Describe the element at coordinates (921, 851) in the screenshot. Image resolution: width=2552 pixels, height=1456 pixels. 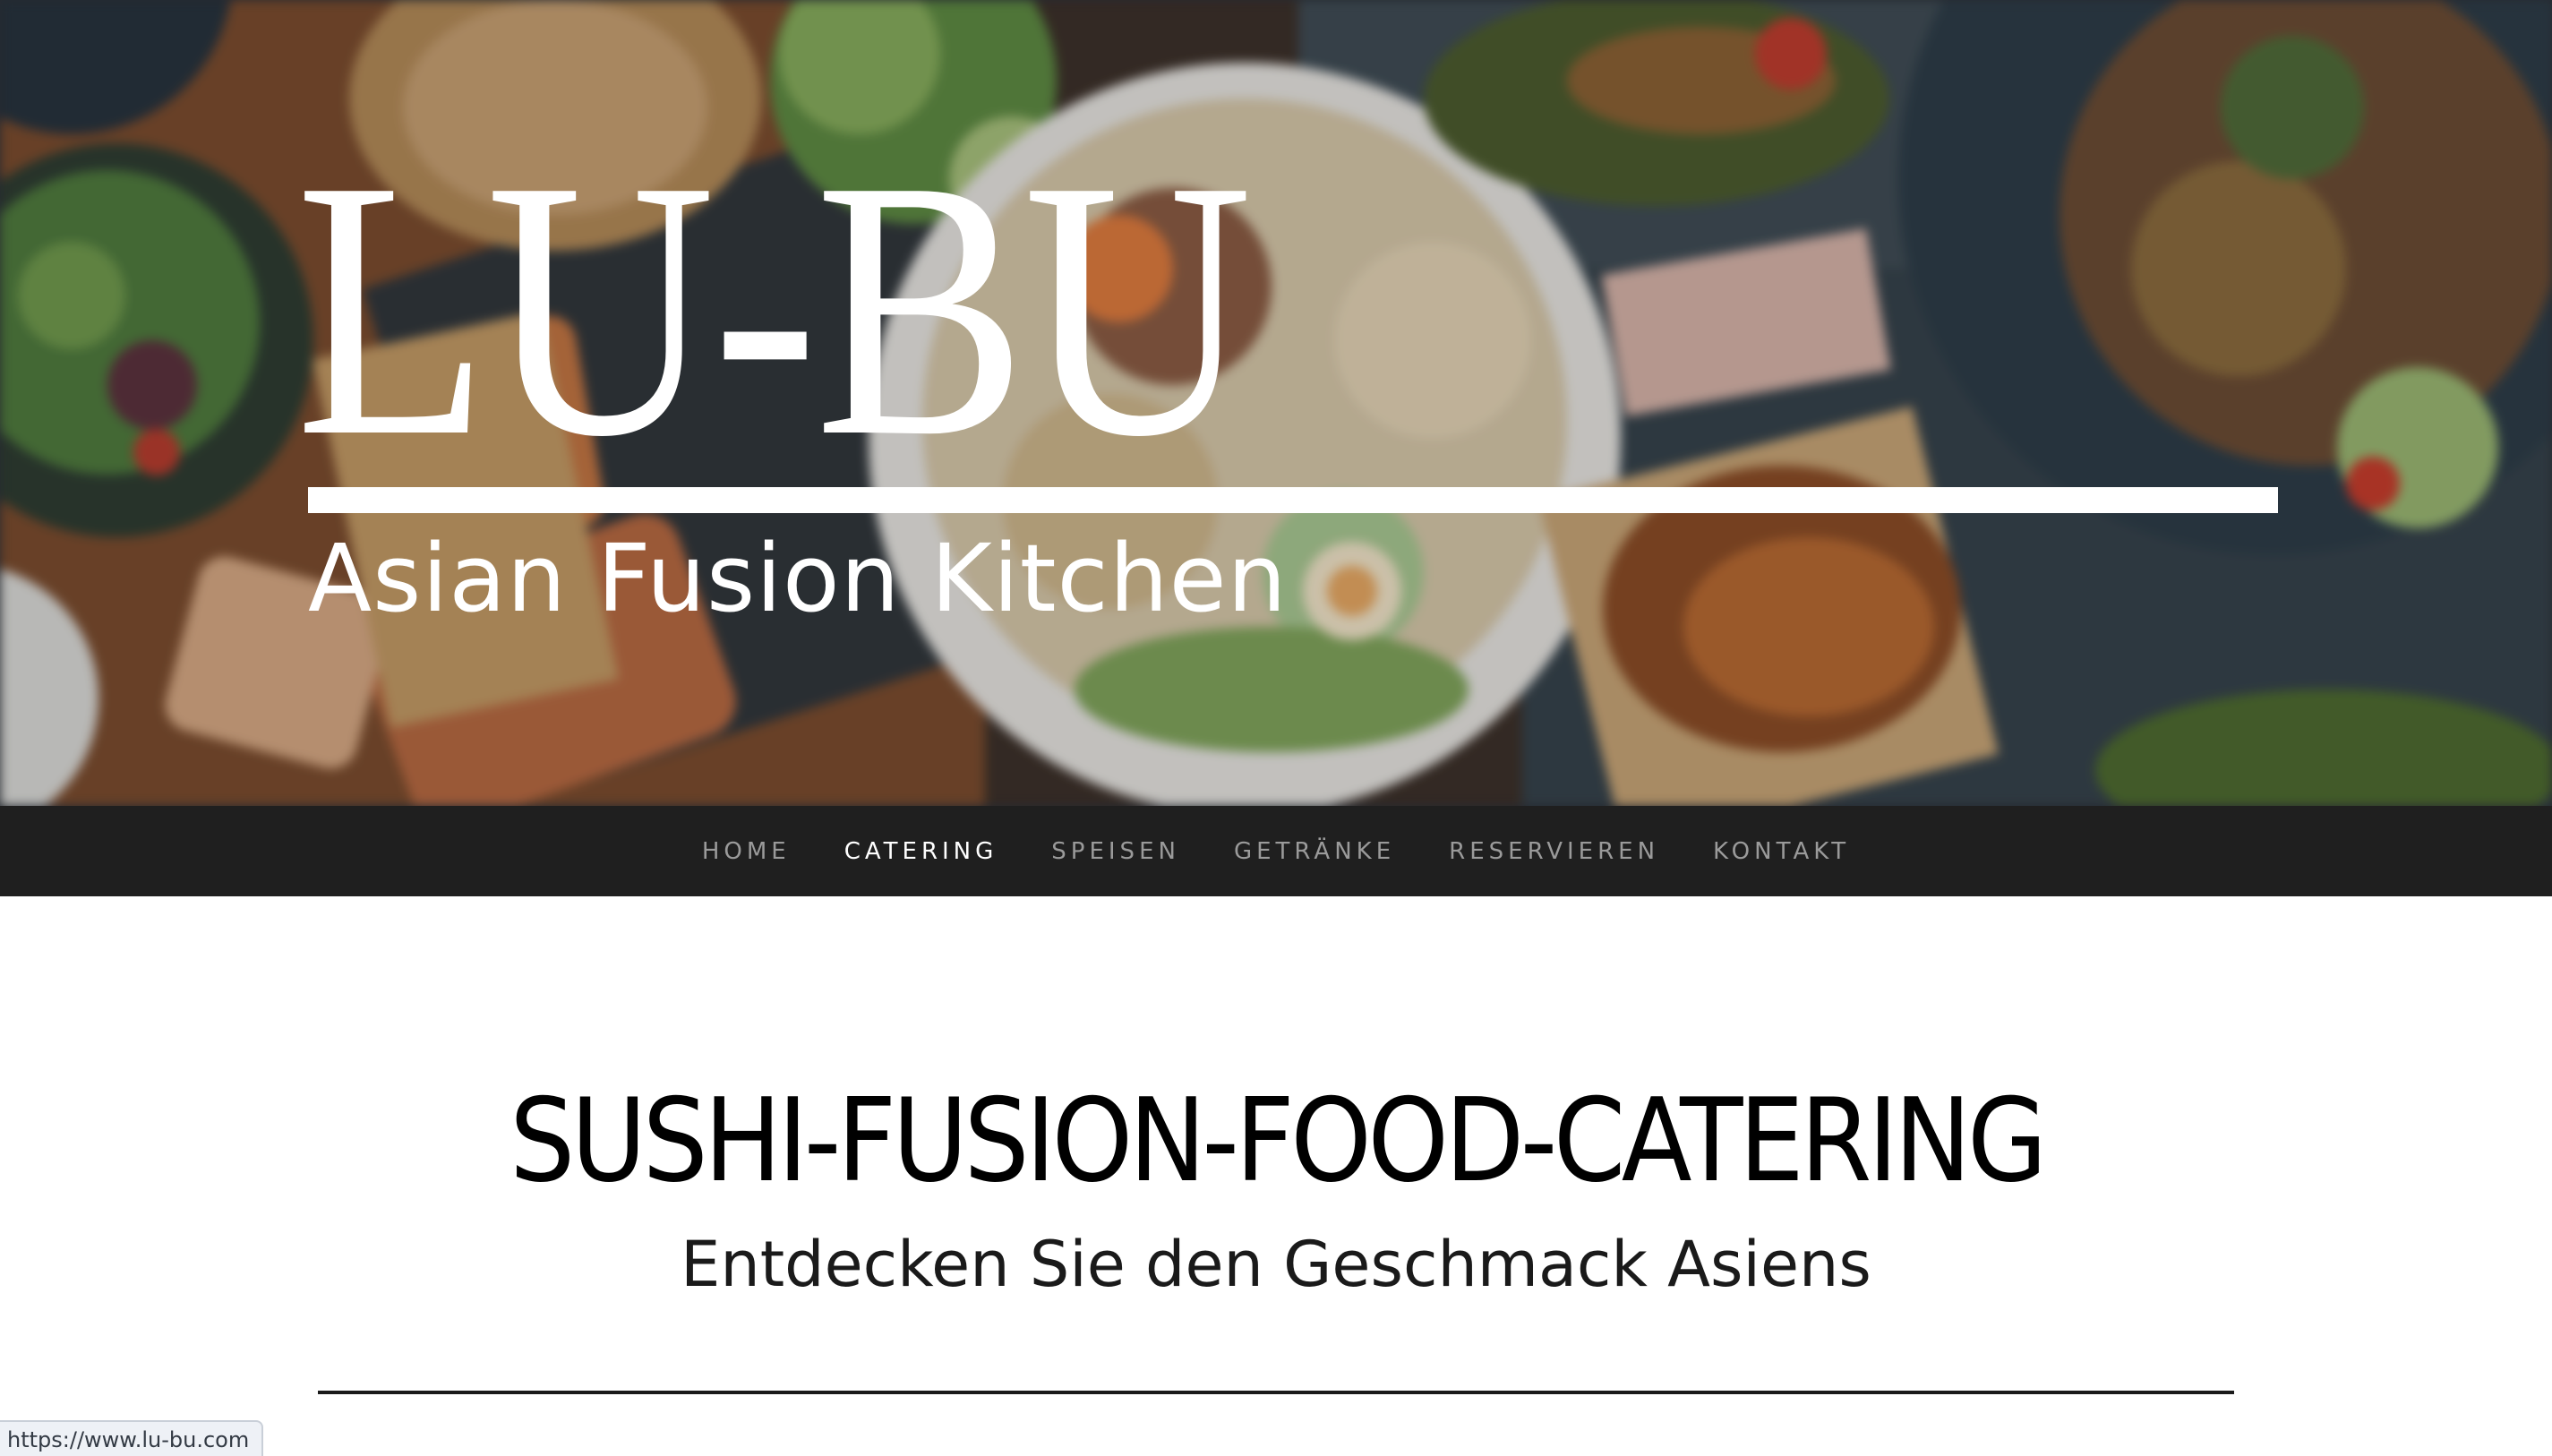
I see `nav-item-catering: CATERING` at that location.